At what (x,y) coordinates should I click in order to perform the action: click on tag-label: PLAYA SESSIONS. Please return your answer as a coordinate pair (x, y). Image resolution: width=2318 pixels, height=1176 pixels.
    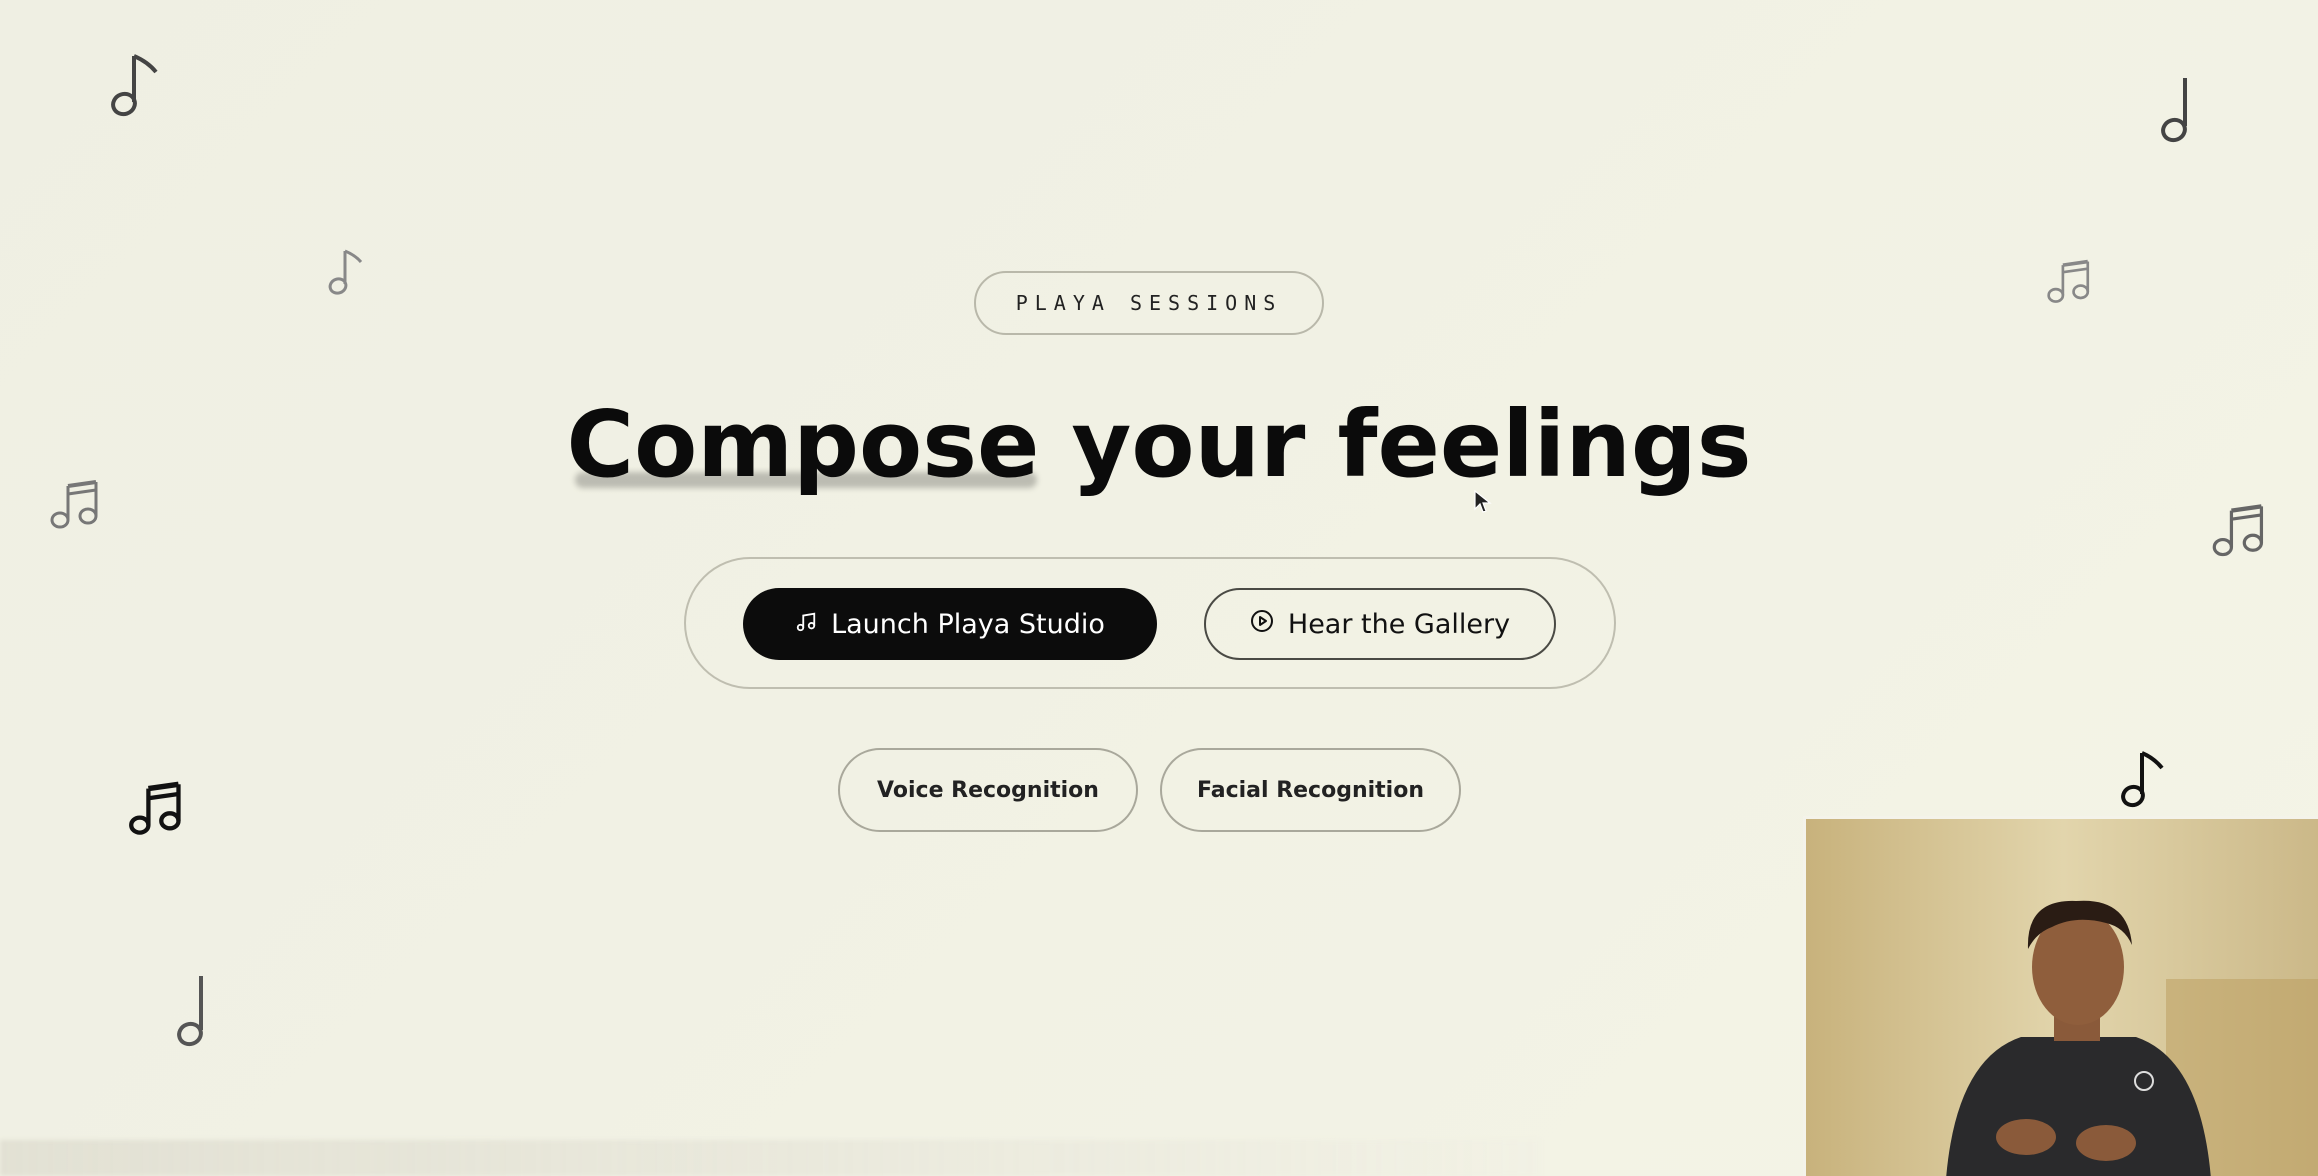
    Looking at the image, I should click on (1149, 303).